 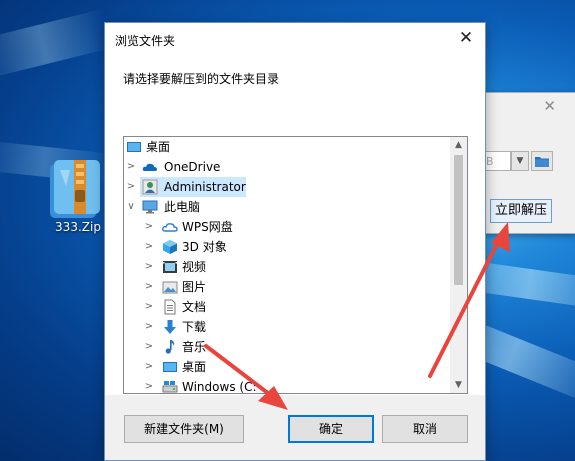 What do you see at coordinates (192, 167) in the screenshot?
I see `tree-item-label: OneDrive` at bounding box center [192, 167].